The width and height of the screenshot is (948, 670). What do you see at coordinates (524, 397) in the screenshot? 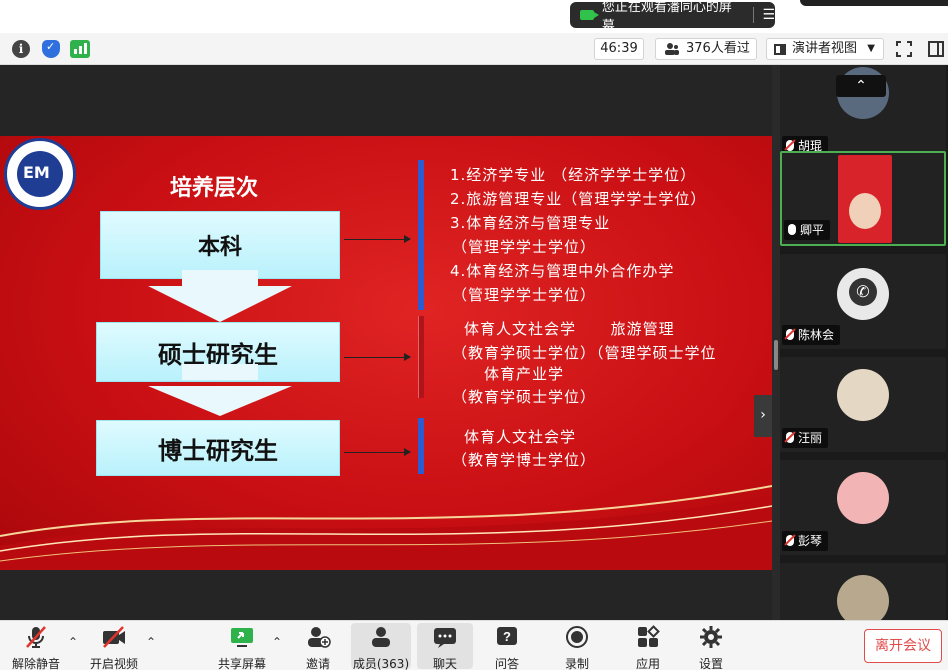
I see `master-line: （教育学硕士学位）` at bounding box center [524, 397].